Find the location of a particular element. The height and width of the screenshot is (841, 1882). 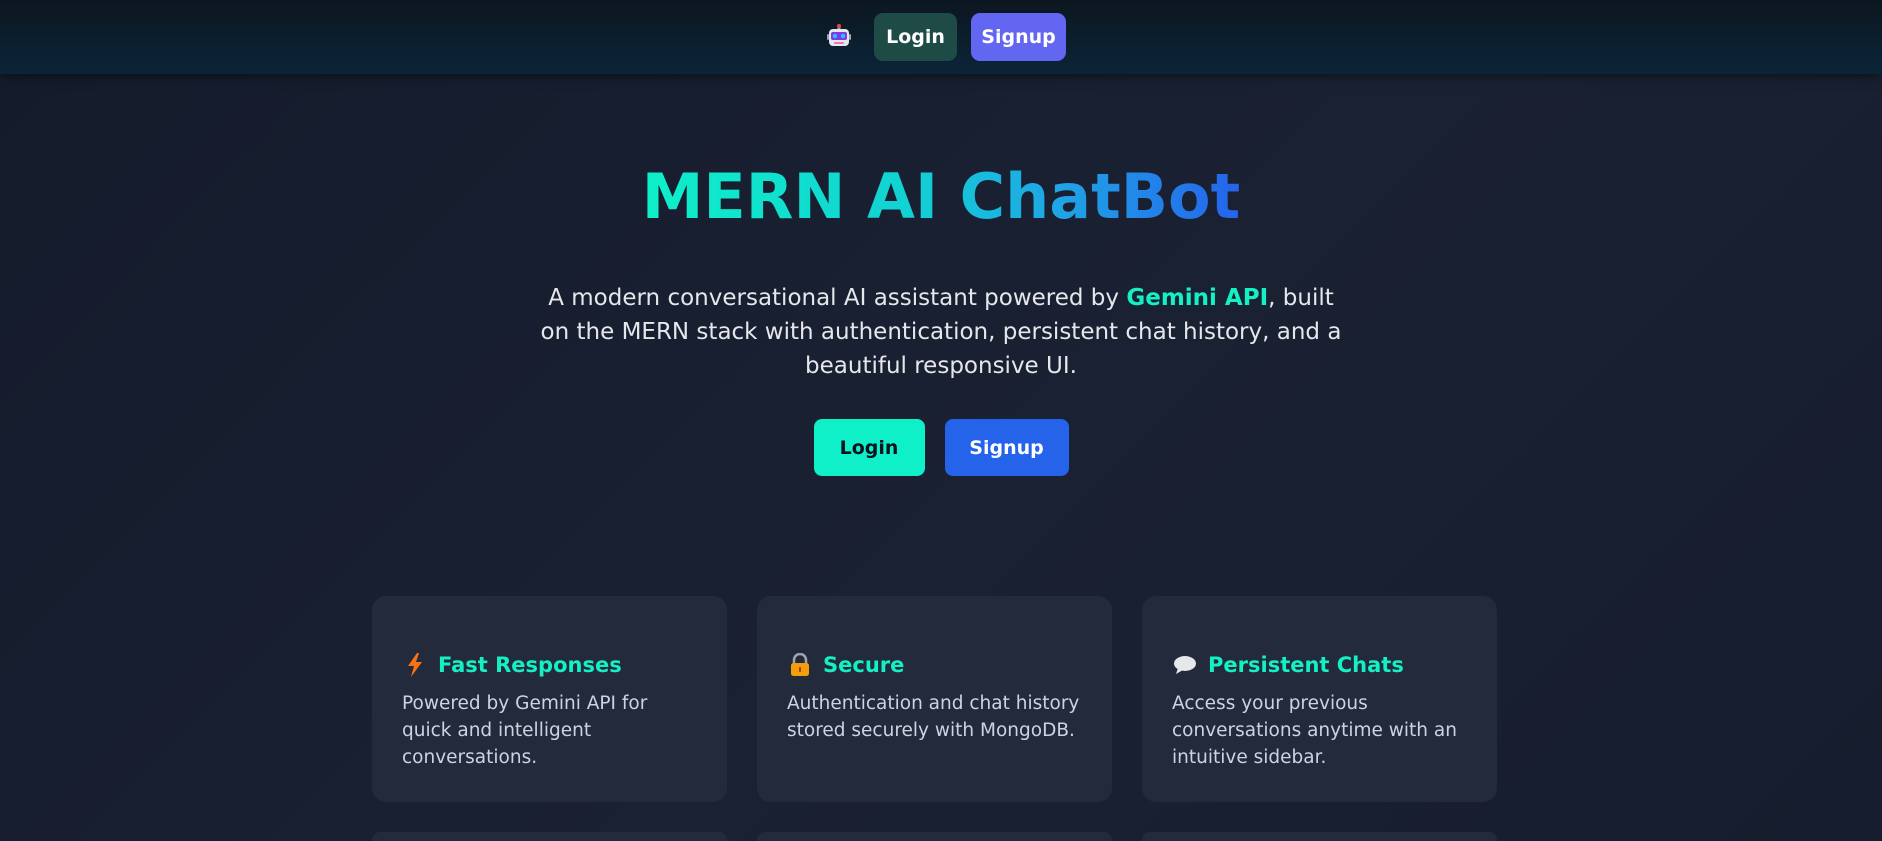

navbar: Login Signup is located at coordinates (941, 37).